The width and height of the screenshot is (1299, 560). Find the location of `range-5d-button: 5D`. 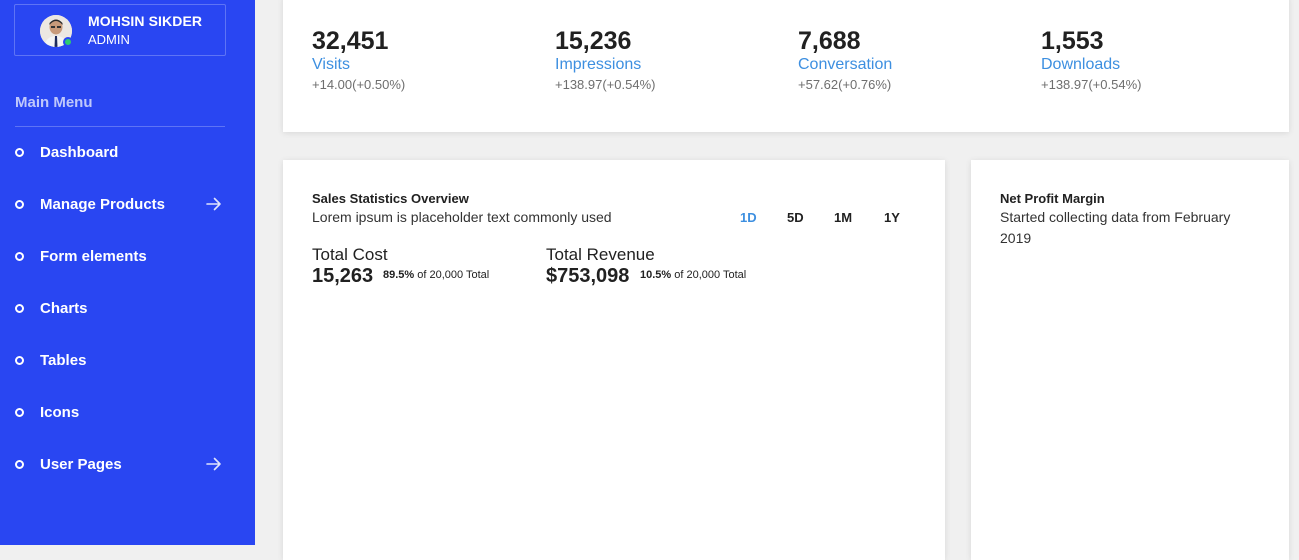

range-5d-button: 5D is located at coordinates (795, 217).